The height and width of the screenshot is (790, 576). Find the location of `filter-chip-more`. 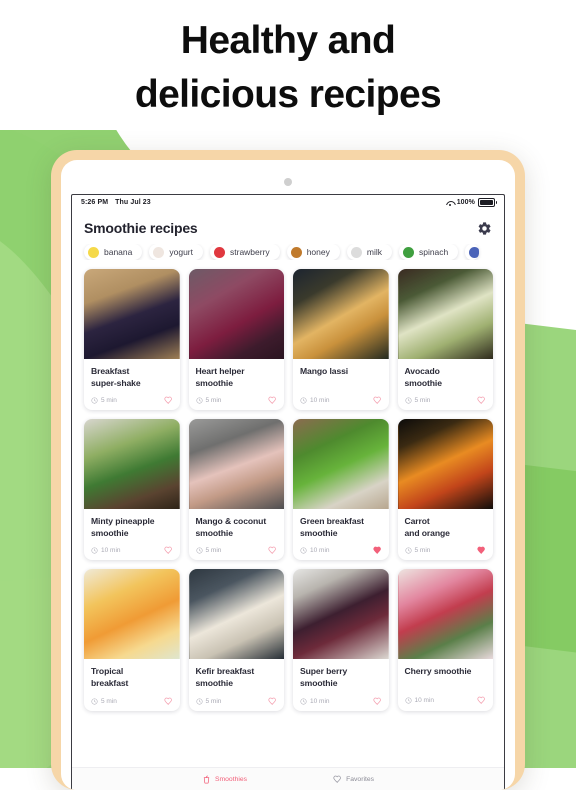

filter-chip-more is located at coordinates (472, 252).